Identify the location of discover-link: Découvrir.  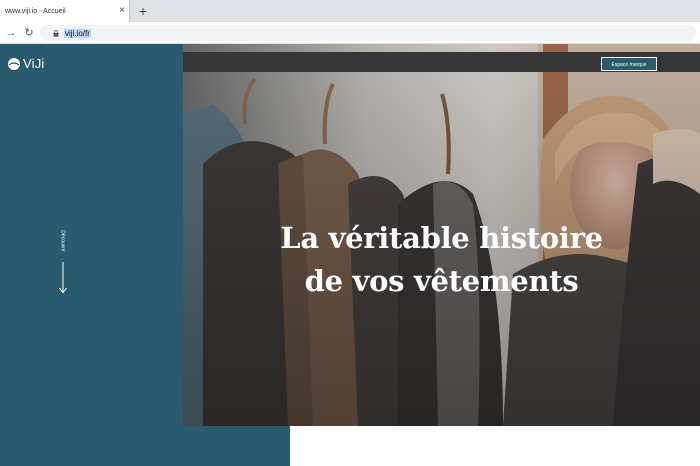
(63, 241).